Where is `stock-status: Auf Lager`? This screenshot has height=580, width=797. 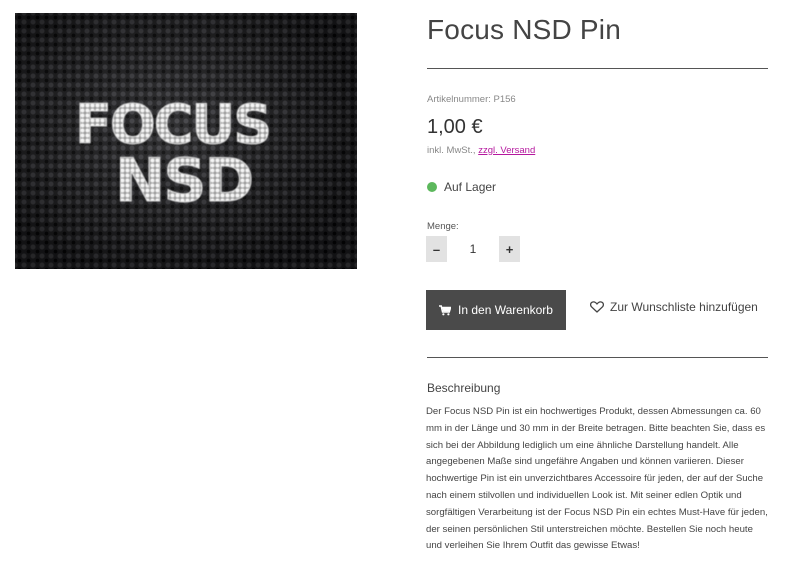 stock-status: Auf Lager is located at coordinates (461, 187).